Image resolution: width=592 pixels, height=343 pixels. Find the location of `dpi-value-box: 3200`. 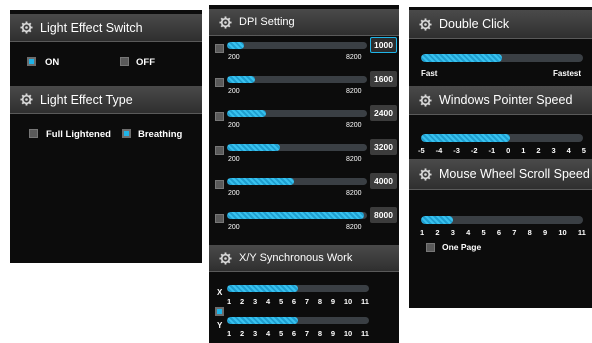

dpi-value-box: 3200 is located at coordinates (383, 147).